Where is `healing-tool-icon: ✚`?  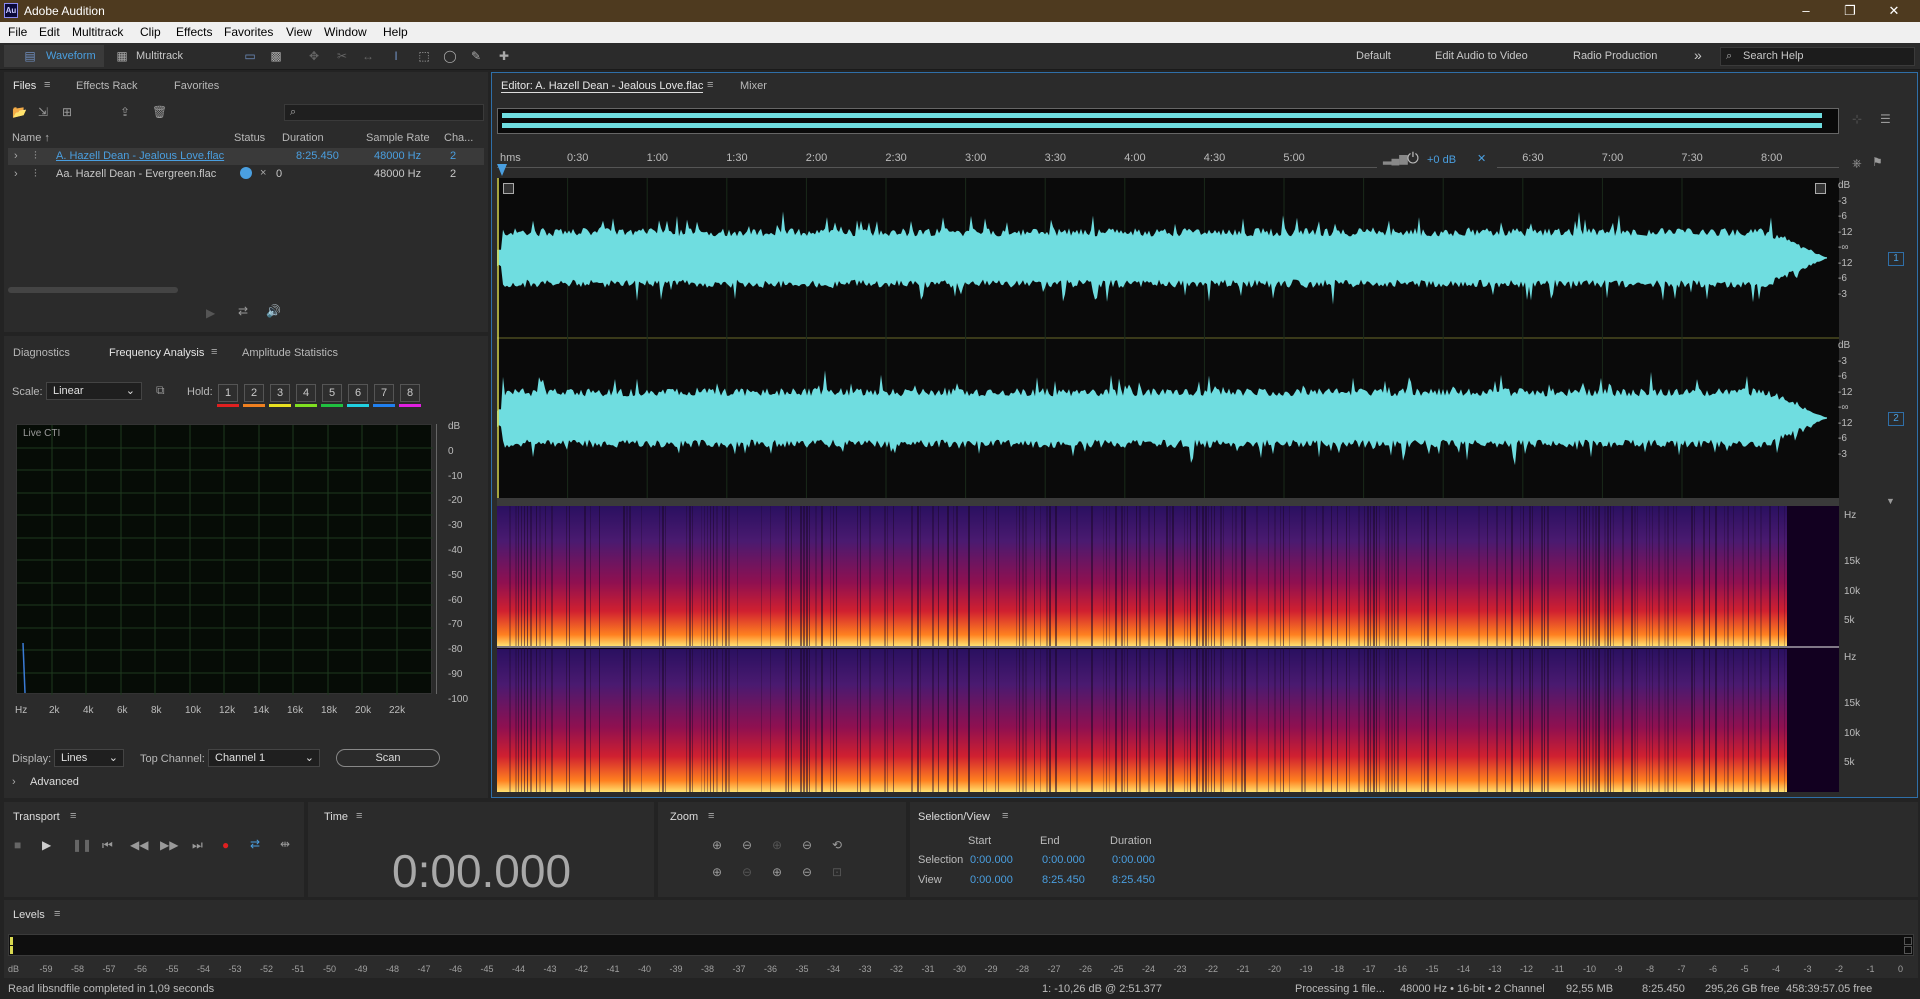
healing-tool-icon: ✚ is located at coordinates (504, 56).